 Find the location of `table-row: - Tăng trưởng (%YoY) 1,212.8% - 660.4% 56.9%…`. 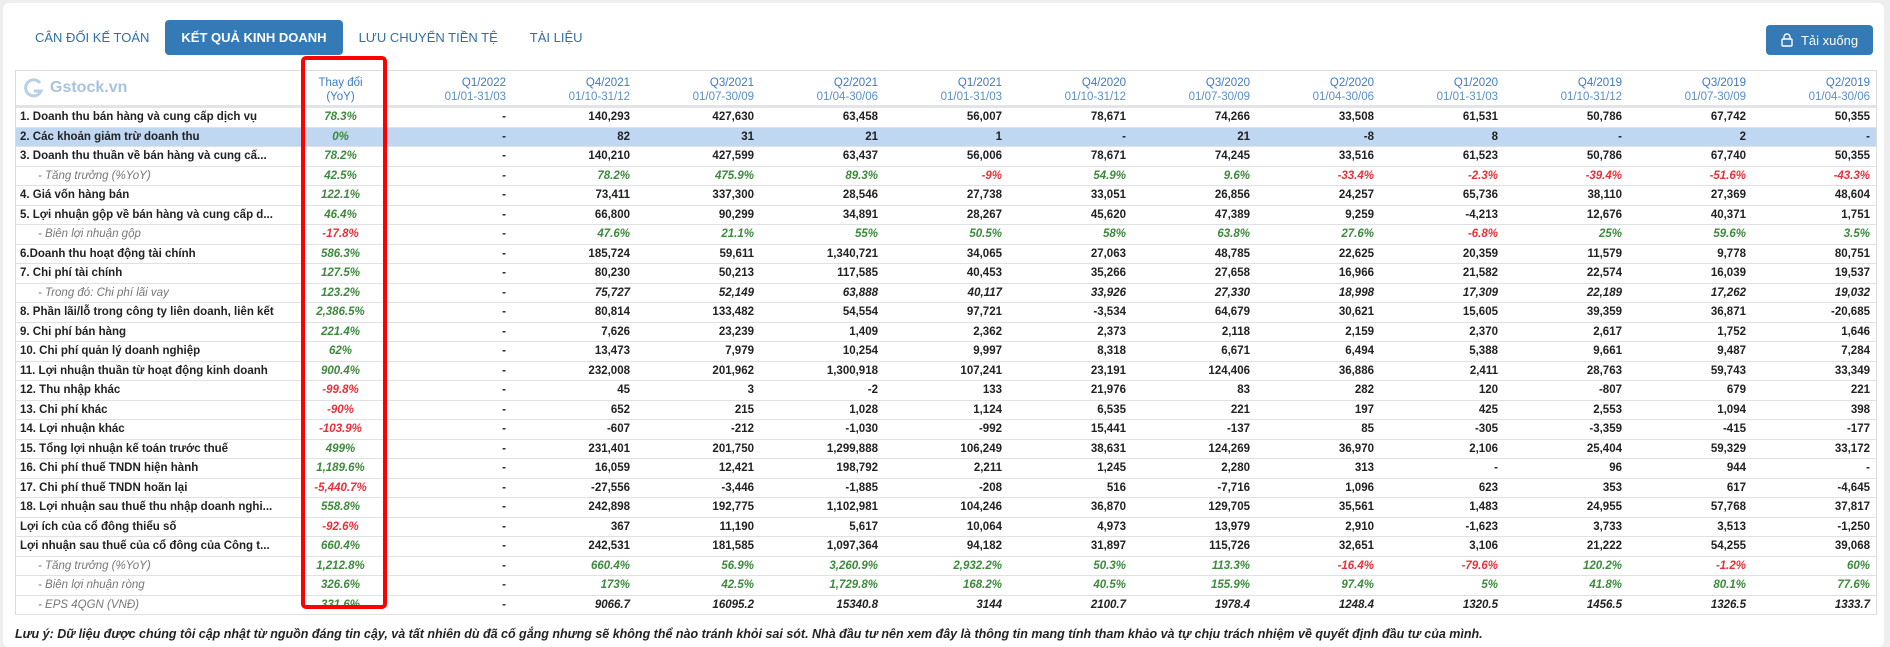

table-row: - Tăng trưởng (%YoY) 1,212.8% - 660.4% 56.9%… is located at coordinates (946, 566).